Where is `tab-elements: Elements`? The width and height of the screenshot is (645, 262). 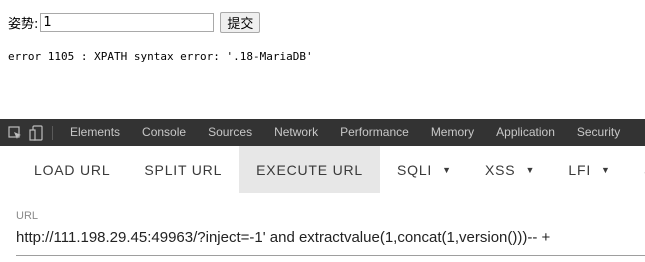 tab-elements: Elements is located at coordinates (95, 132).